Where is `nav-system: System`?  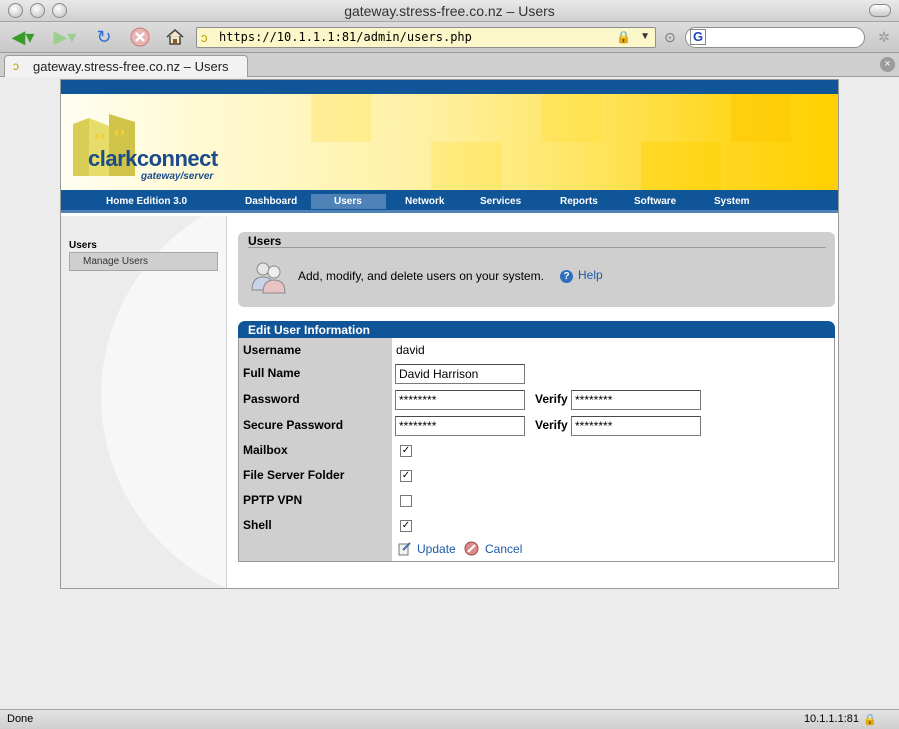 nav-system: System is located at coordinates (732, 201).